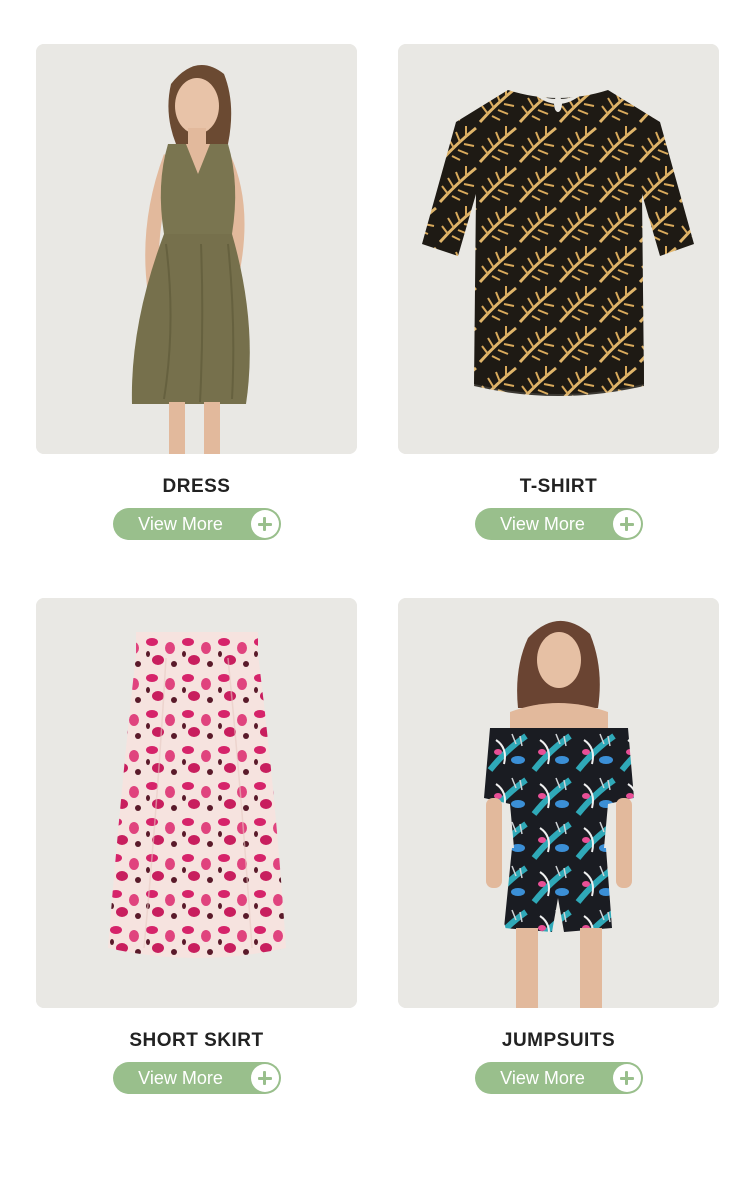  Describe the element at coordinates (196, 1040) in the screenshot. I see `product-title: SHORT SKIRT` at that location.